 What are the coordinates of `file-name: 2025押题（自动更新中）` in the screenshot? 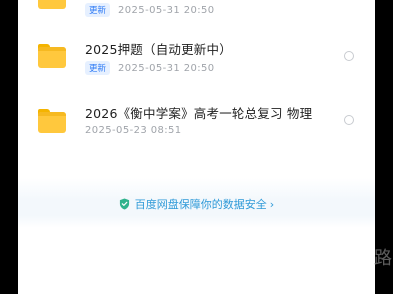 It's located at (158, 49).